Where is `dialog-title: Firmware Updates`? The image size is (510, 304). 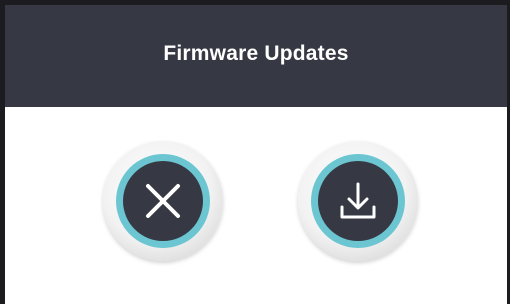
dialog-title: Firmware Updates is located at coordinates (256, 53).